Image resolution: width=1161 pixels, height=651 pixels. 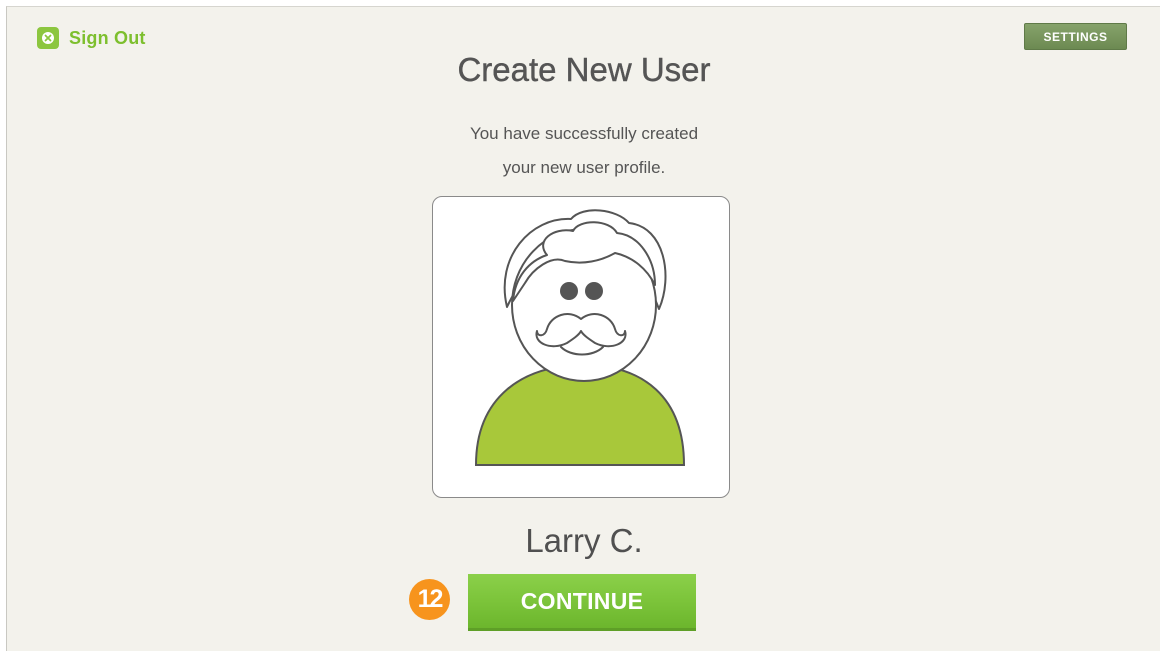 What do you see at coordinates (584, 540) in the screenshot?
I see `user-name: Larry C.` at bounding box center [584, 540].